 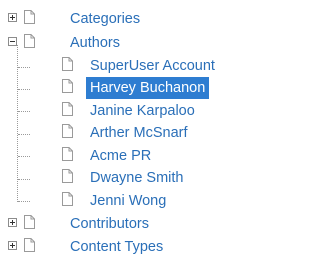 I want to click on tree-node-jenni-wong: Jenni Wong, so click(x=122, y=201).